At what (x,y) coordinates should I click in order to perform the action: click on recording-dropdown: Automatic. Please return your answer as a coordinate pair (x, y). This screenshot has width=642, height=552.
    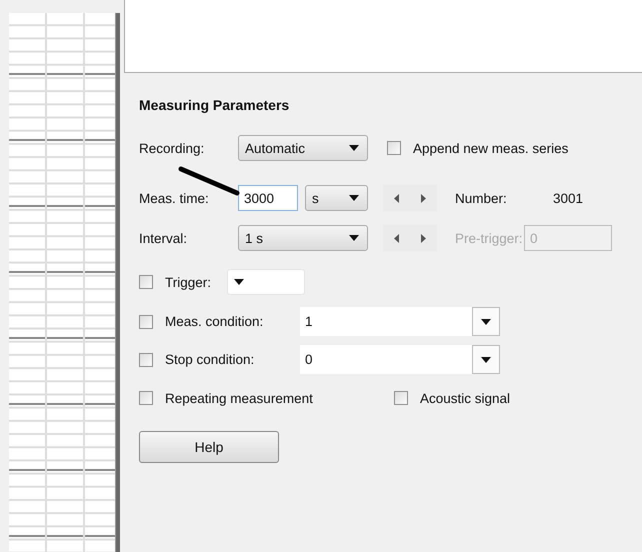
    Looking at the image, I should click on (303, 148).